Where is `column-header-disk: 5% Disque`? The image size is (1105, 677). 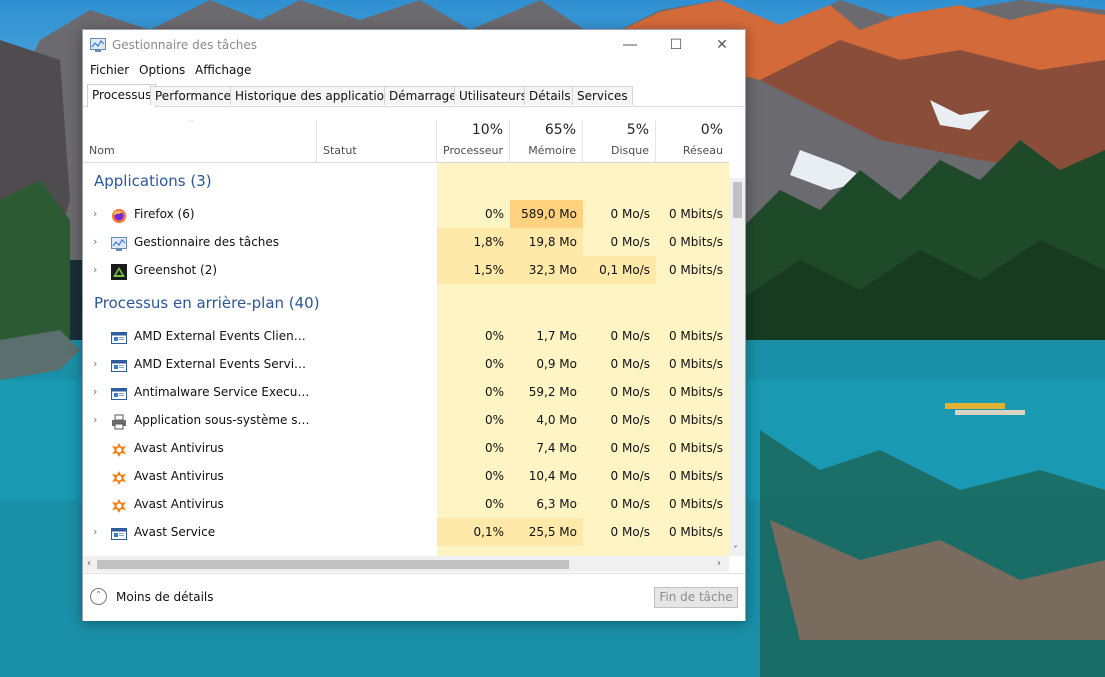 column-header-disk: 5% Disque is located at coordinates (619, 141).